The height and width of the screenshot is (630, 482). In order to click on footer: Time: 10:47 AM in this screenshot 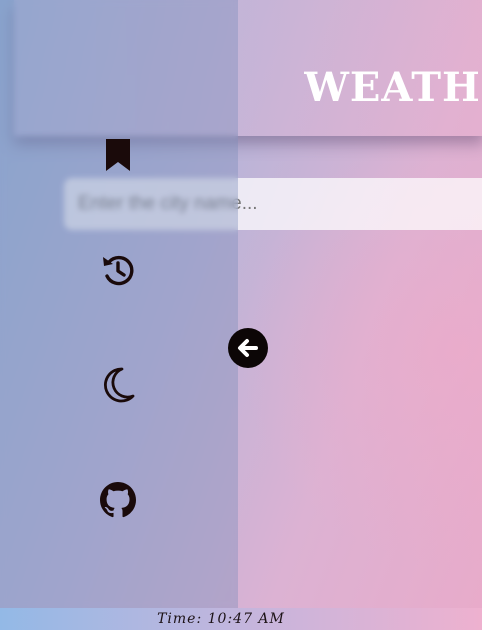, I will do `click(241, 619)`.